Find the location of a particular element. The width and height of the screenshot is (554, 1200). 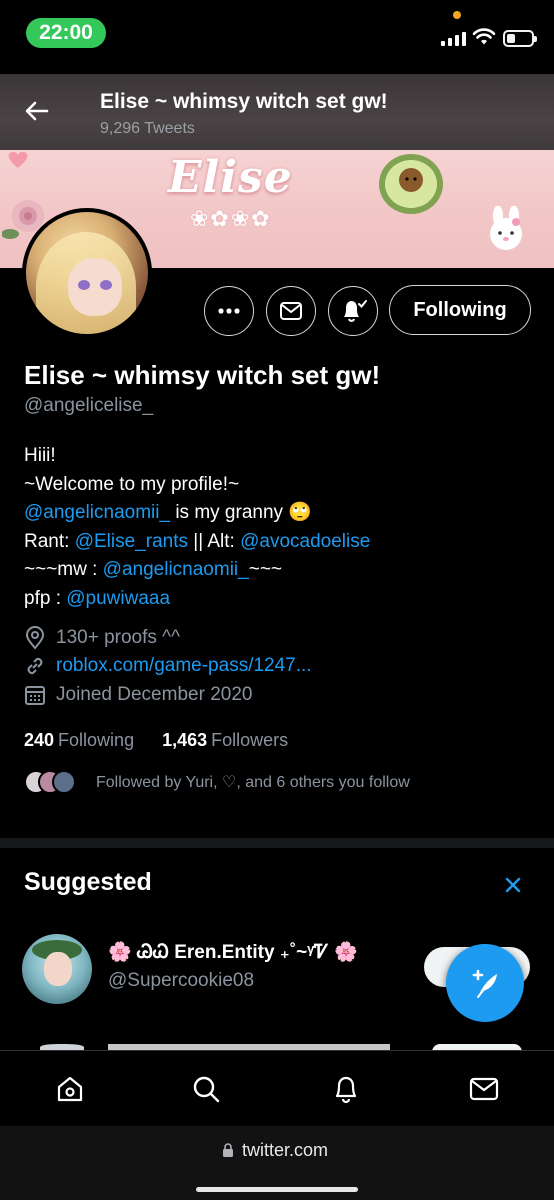

bio-line: ~~~mw : @angelicnaomii_~~~ is located at coordinates (153, 570).